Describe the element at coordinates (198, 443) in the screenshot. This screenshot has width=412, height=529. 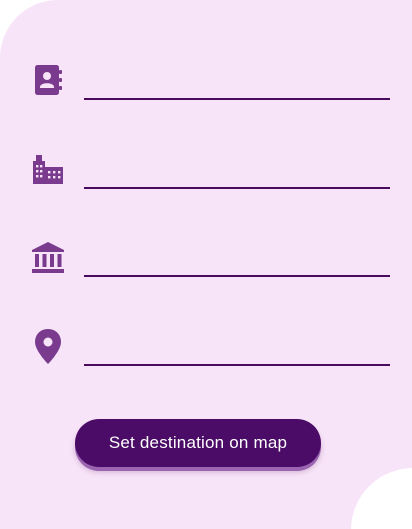
I see `set-destination-button: Set destination on map` at that location.